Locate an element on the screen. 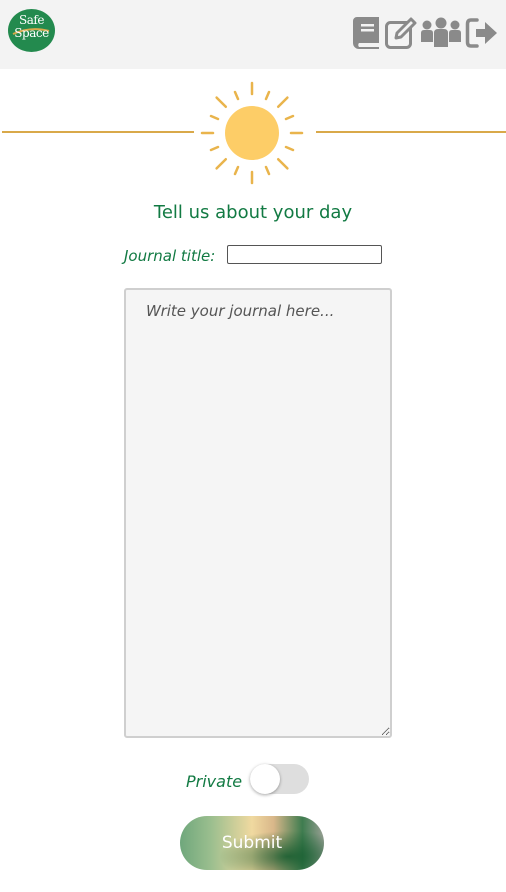 The image size is (506, 892). edit-icon is located at coordinates (400, 33).